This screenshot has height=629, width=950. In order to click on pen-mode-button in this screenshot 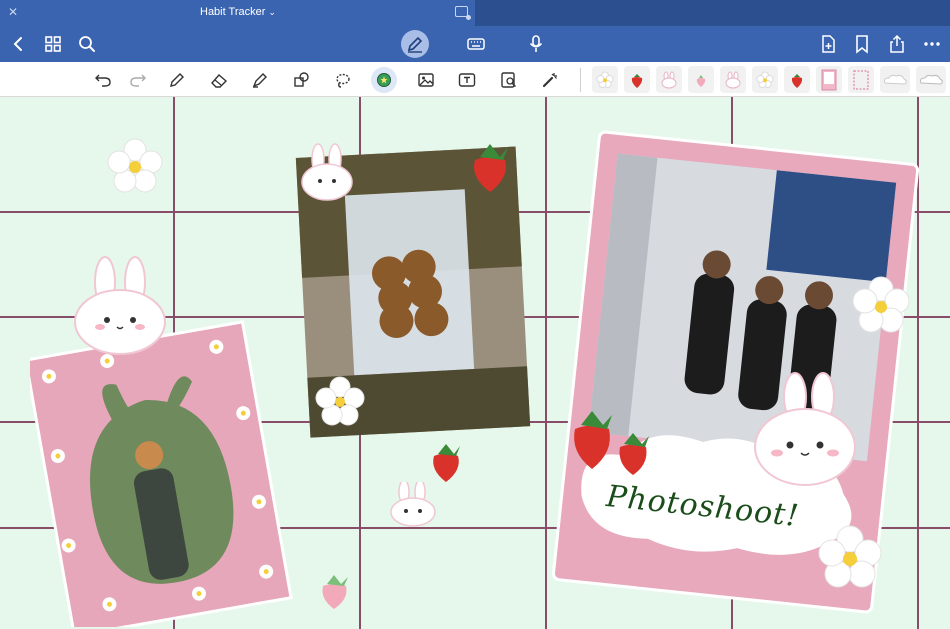, I will do `click(415, 44)`.